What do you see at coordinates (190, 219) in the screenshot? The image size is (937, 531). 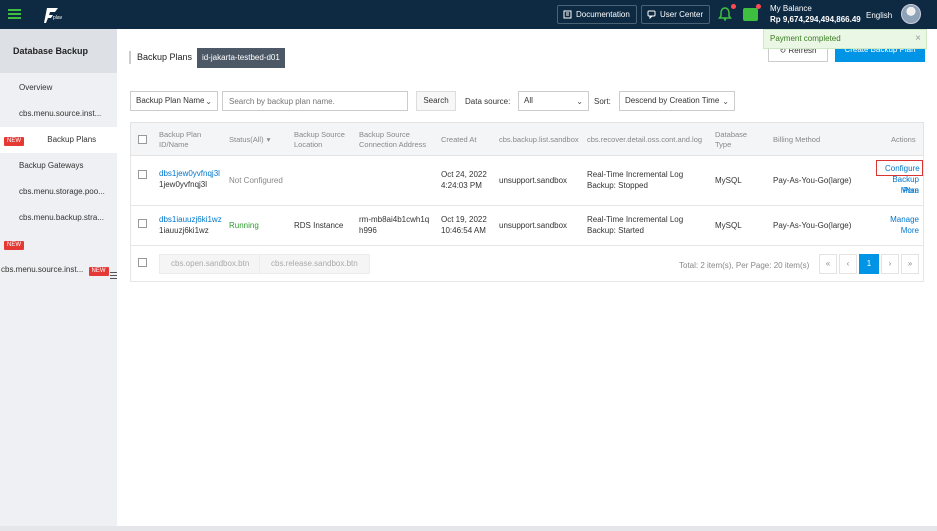 I see `backup-plan-id-link: dbs1iauuzj6ki1wz` at bounding box center [190, 219].